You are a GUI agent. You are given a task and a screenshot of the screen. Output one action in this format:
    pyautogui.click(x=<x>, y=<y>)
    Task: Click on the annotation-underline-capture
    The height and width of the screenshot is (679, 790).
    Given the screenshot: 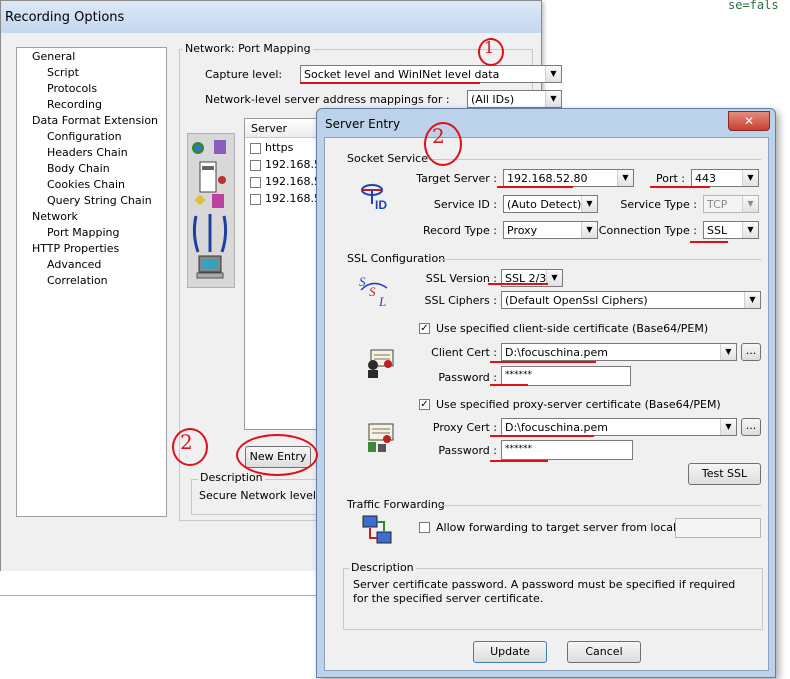 What is the action you would take?
    pyautogui.click(x=390, y=83)
    